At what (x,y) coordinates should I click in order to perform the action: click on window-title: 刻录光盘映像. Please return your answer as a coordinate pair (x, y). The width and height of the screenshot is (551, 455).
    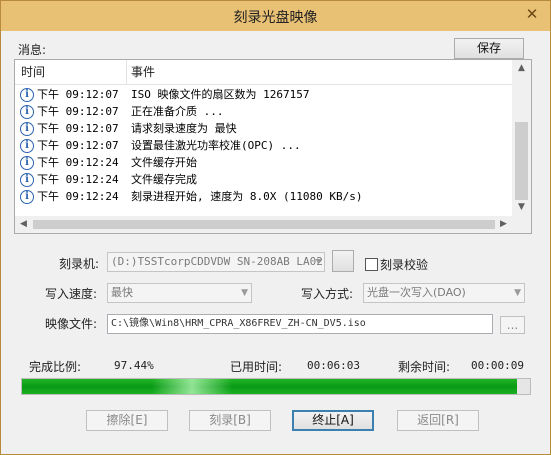
    Looking at the image, I should click on (275, 18).